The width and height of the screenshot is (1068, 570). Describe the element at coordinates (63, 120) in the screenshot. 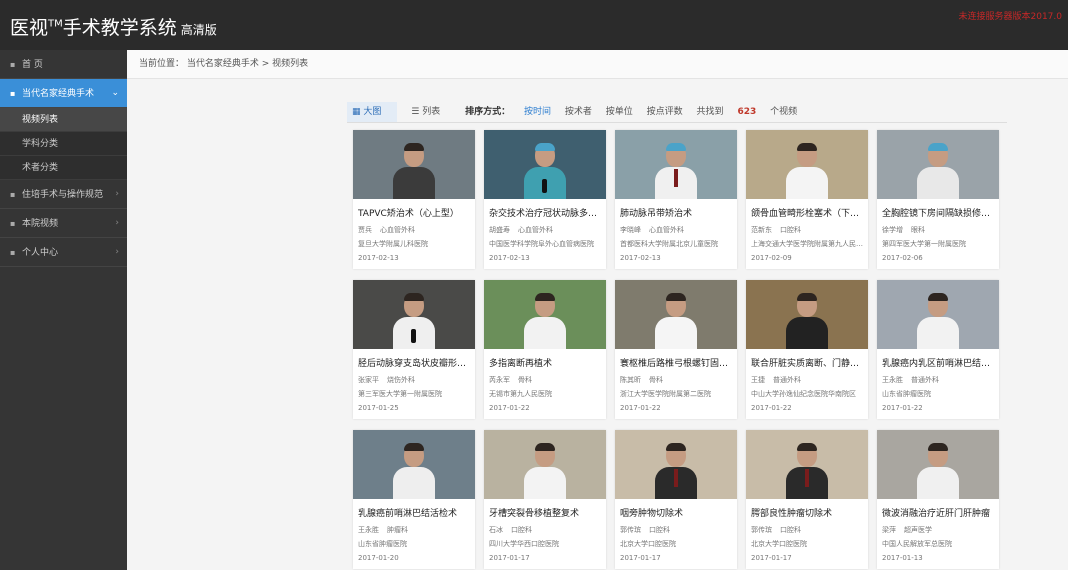

I see `sidebar-subitem-video-list: 视频列表` at that location.